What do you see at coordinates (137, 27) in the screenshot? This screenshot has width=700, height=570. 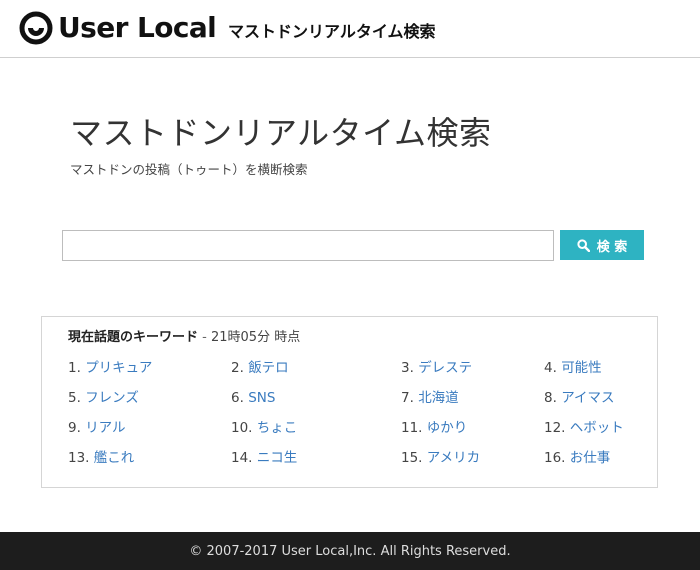 I see `logo-text: User Local` at bounding box center [137, 27].